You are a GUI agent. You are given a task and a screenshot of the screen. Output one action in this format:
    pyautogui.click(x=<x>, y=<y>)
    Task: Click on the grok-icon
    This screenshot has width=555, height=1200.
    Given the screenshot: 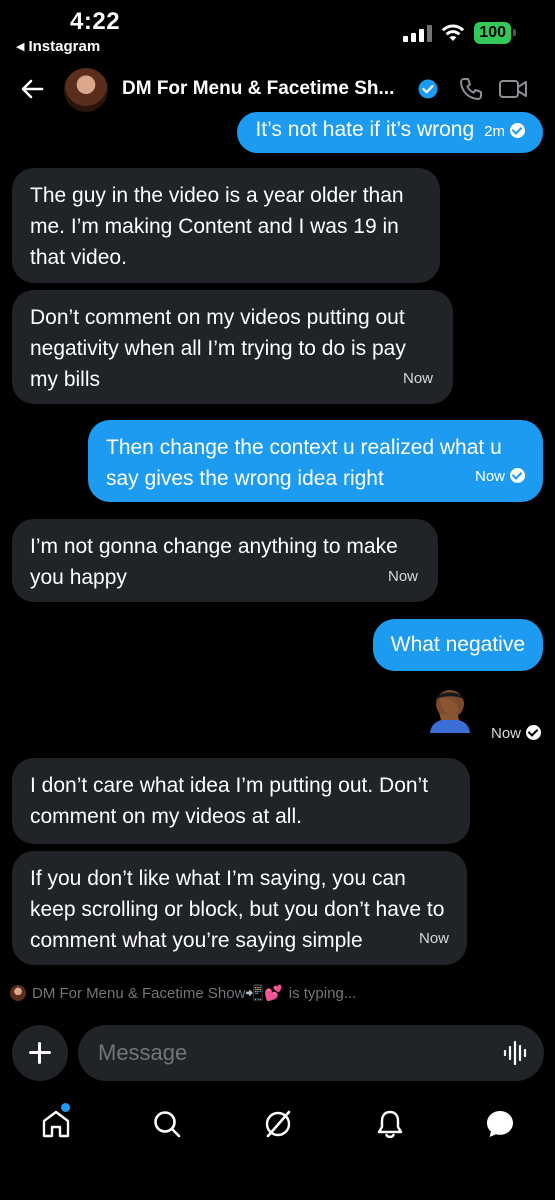 What is the action you would take?
    pyautogui.click(x=278, y=1124)
    